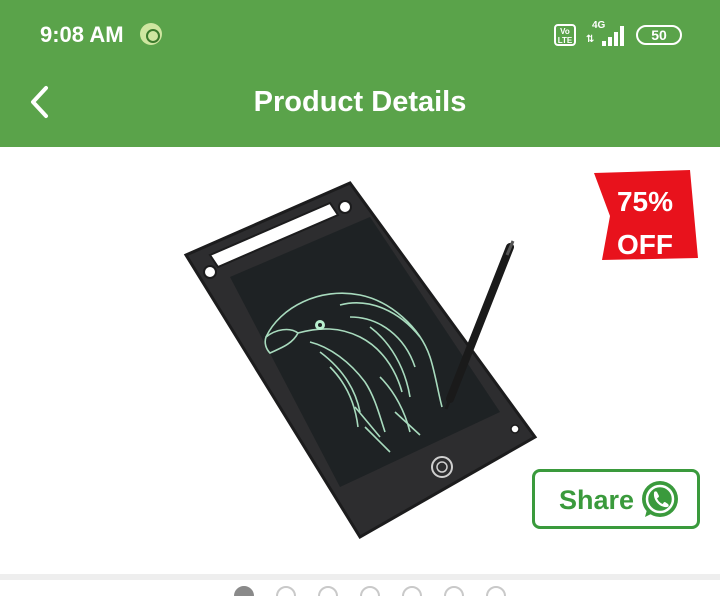  What do you see at coordinates (360, 102) in the screenshot?
I see `page-title: Product Details` at bounding box center [360, 102].